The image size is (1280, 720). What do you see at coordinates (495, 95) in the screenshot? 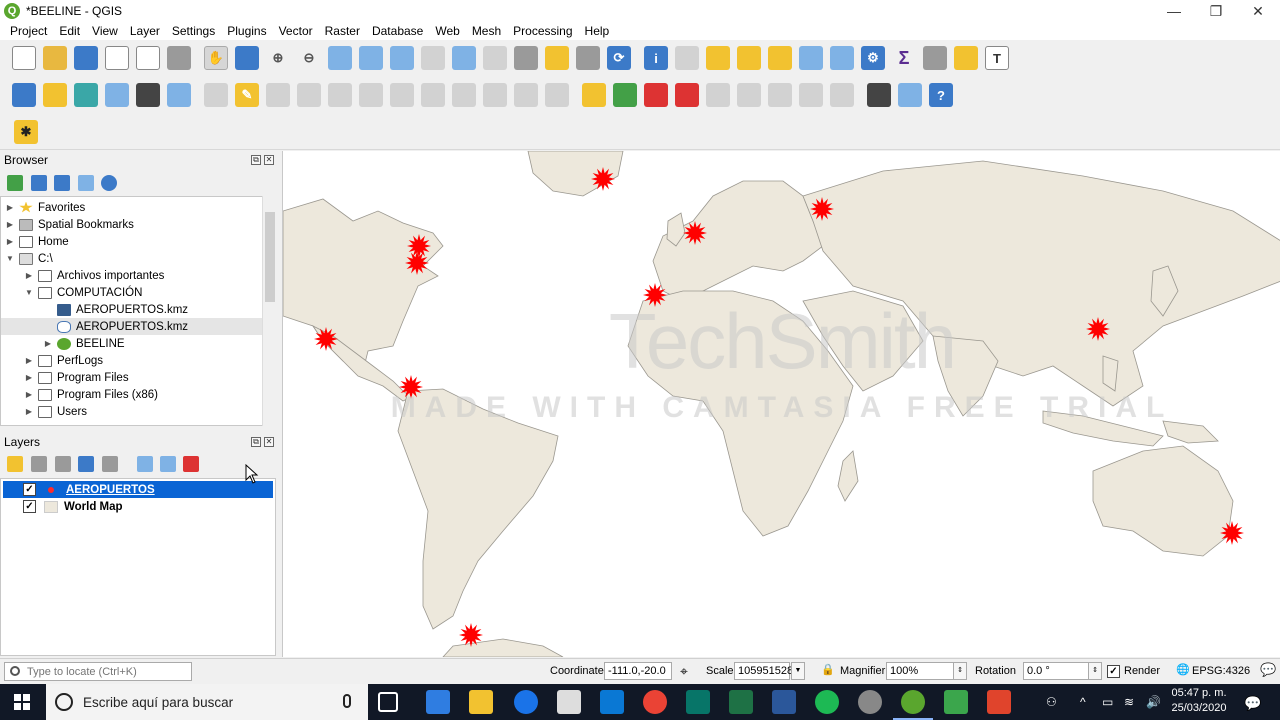
I see `paste-features-button` at bounding box center [495, 95].